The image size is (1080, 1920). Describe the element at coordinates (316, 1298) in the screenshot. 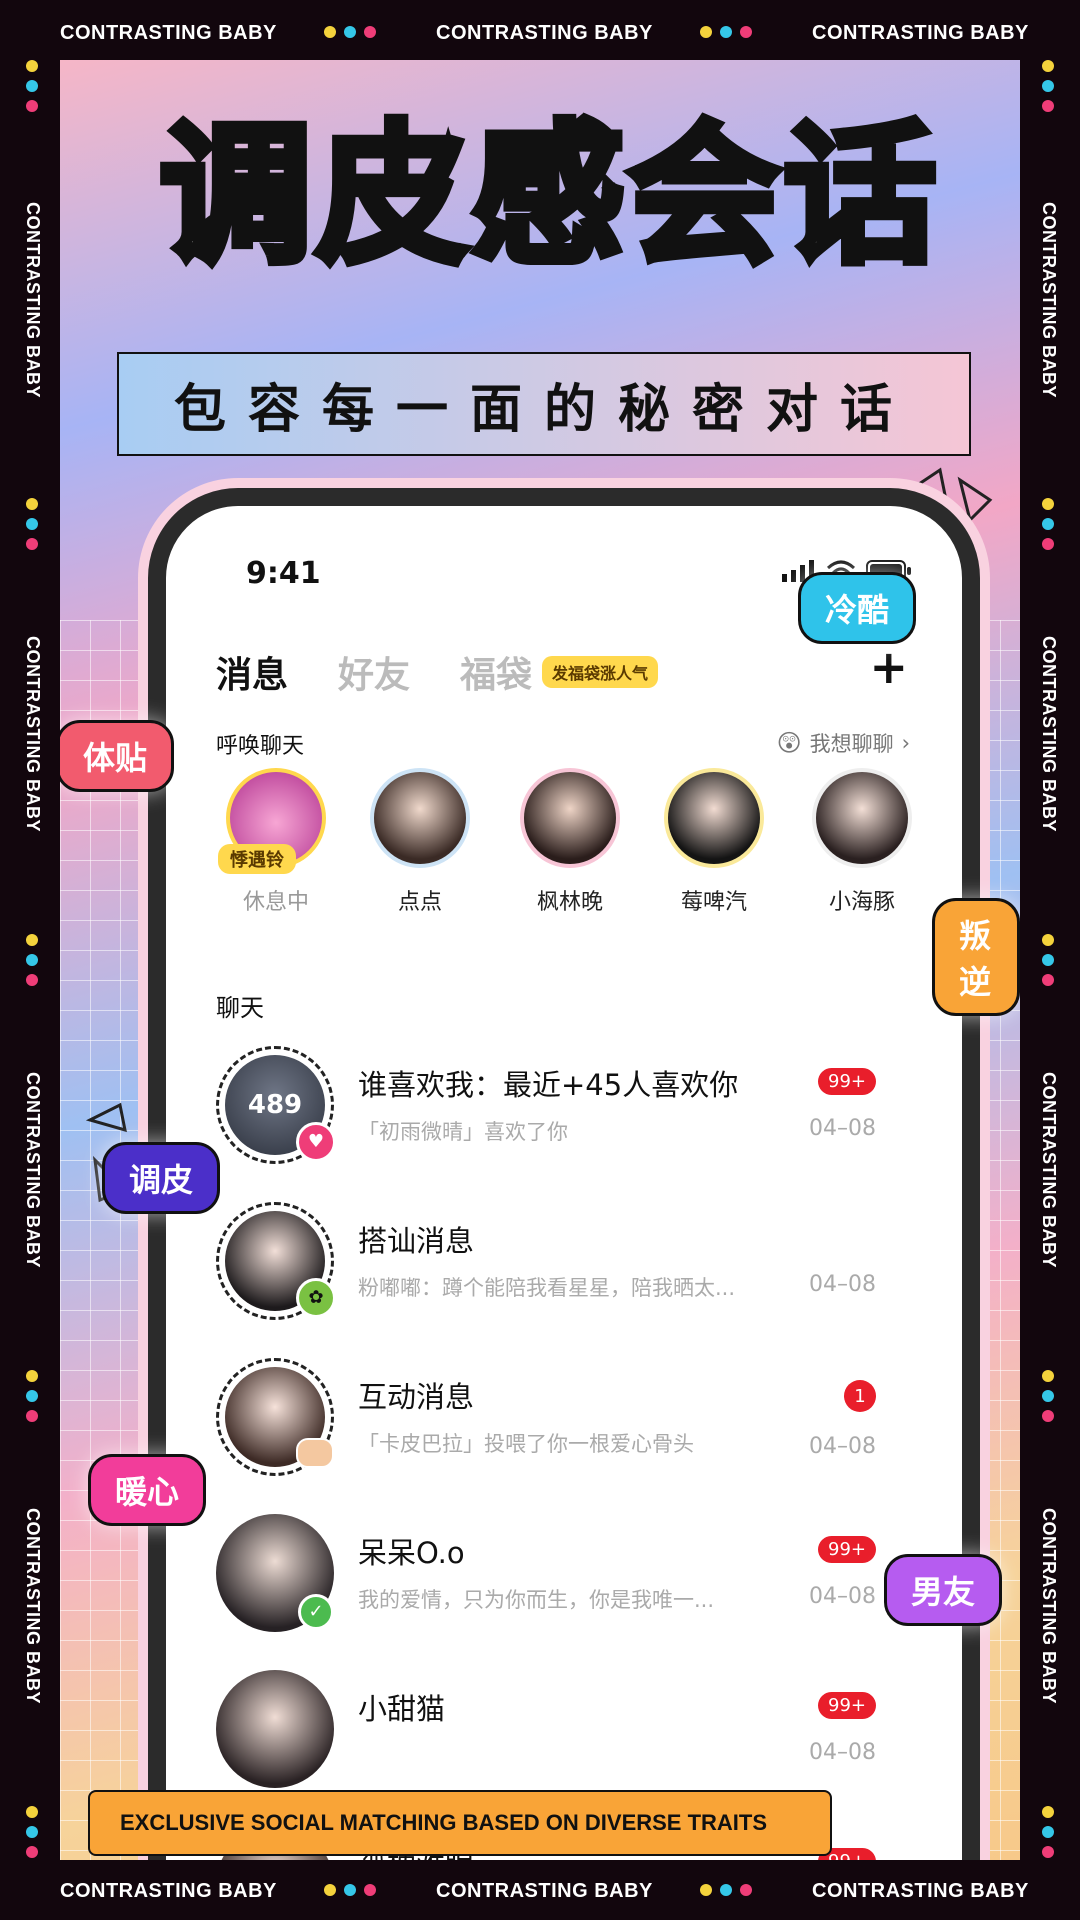

I see `paw-icon: ✿` at that location.